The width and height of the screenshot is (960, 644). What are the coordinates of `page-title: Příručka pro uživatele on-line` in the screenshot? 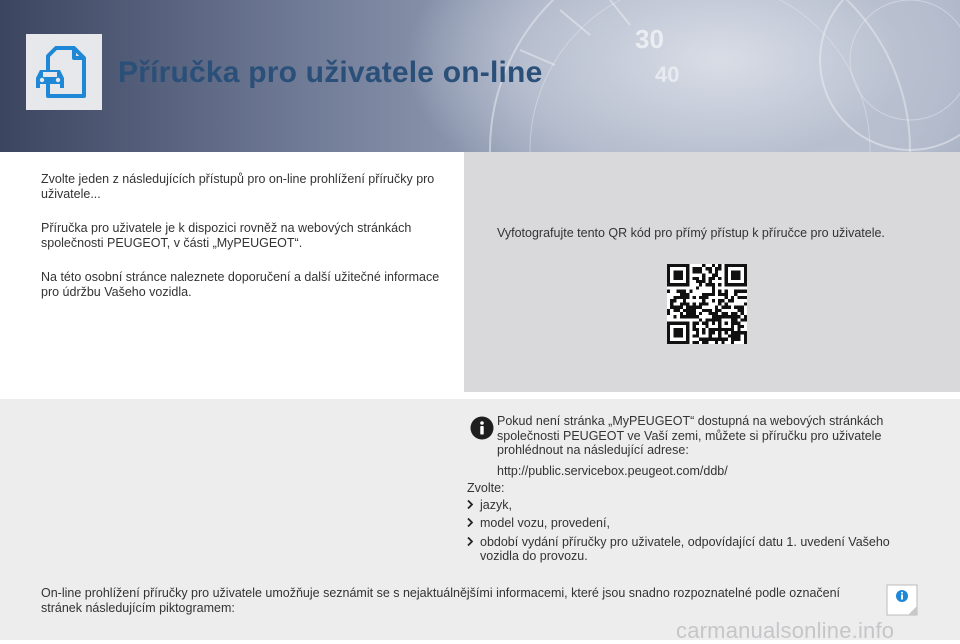 It's located at (330, 72).